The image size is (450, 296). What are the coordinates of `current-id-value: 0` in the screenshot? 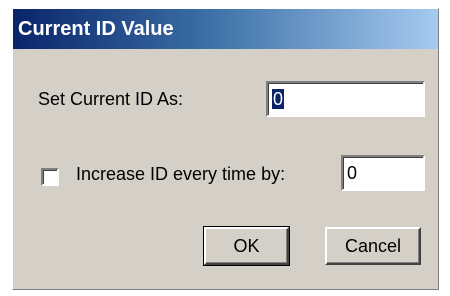 It's located at (278, 99).